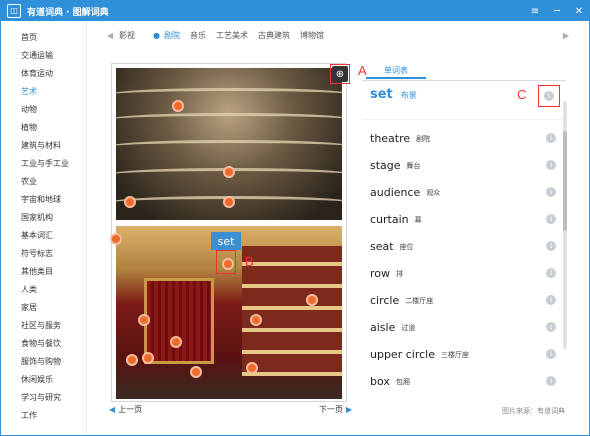 The width and height of the screenshot is (590, 436). I want to click on hotspot-row, so click(196, 372).